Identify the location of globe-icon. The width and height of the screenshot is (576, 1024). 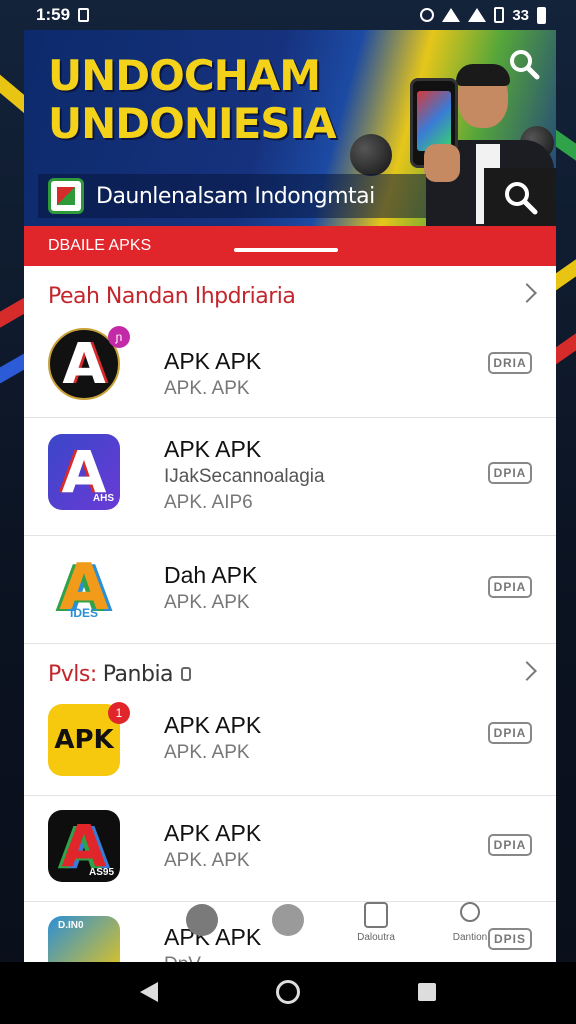
(288, 920).